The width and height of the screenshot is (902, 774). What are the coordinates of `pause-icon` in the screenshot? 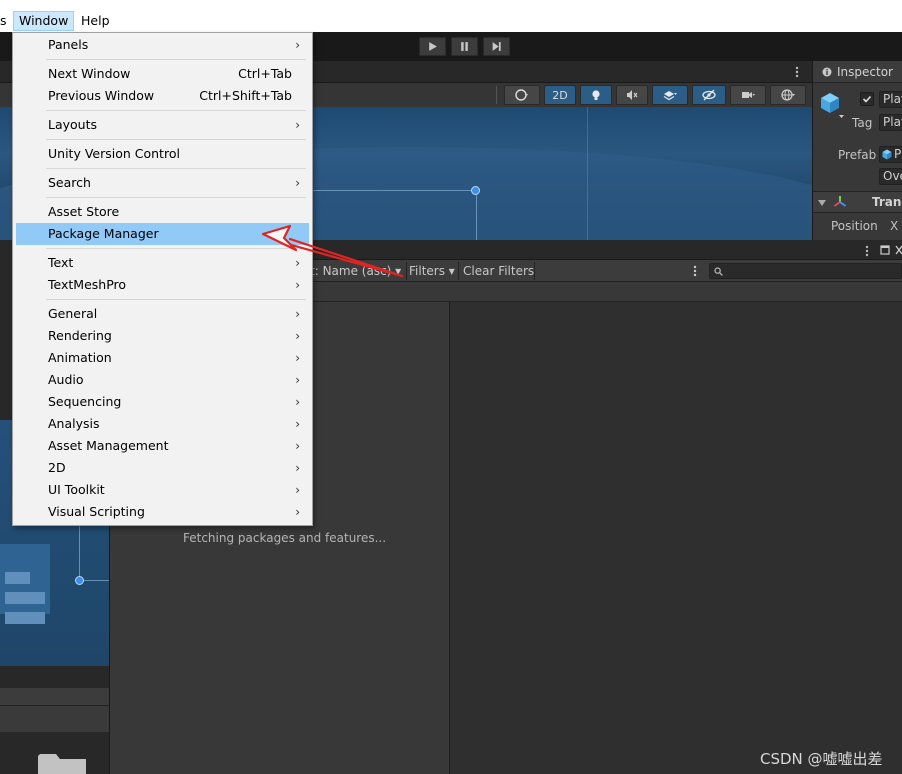 It's located at (464, 46).